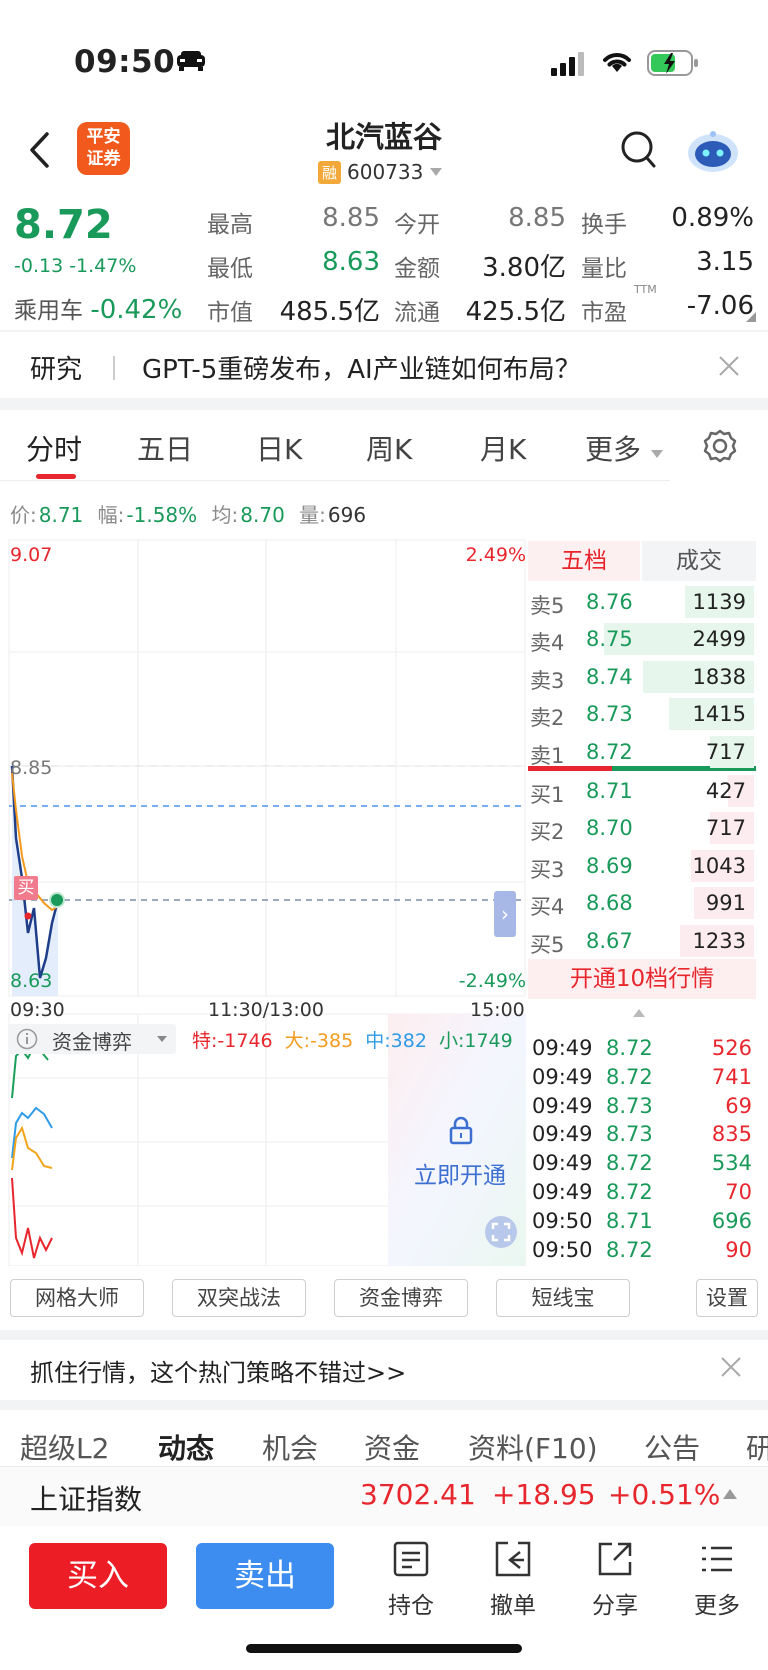  What do you see at coordinates (279, 448) in the screenshot?
I see `tab-daily-k: 日K` at bounding box center [279, 448].